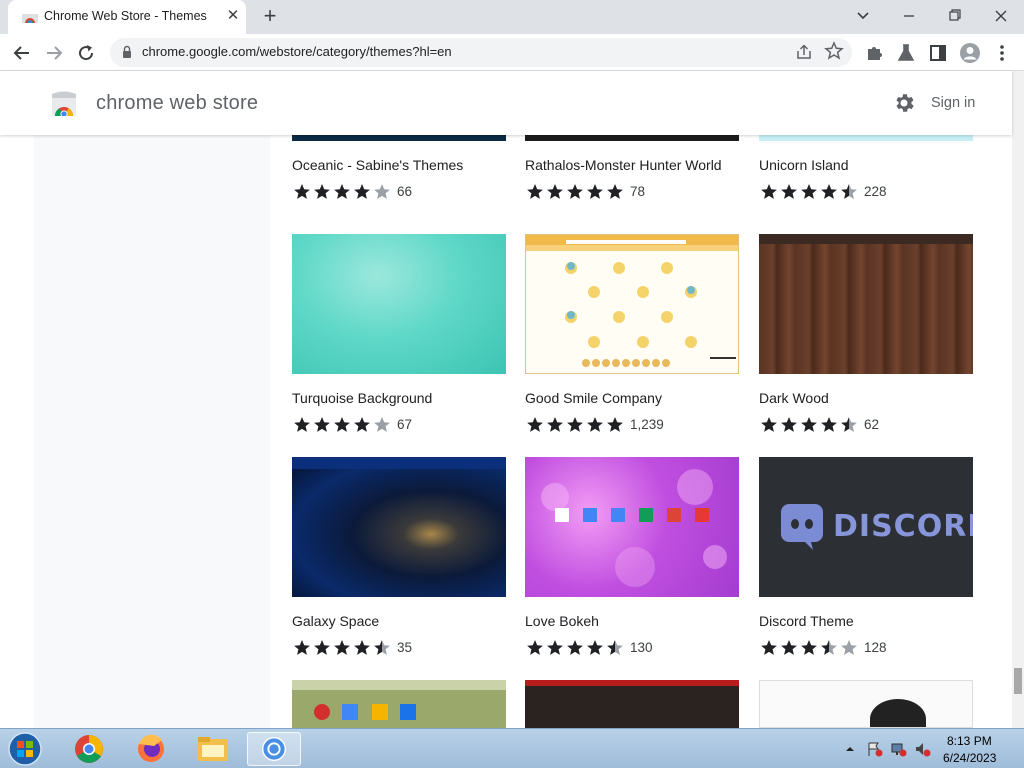  What do you see at coordinates (335, 621) in the screenshot?
I see `theme-name: Galaxy Space` at bounding box center [335, 621].